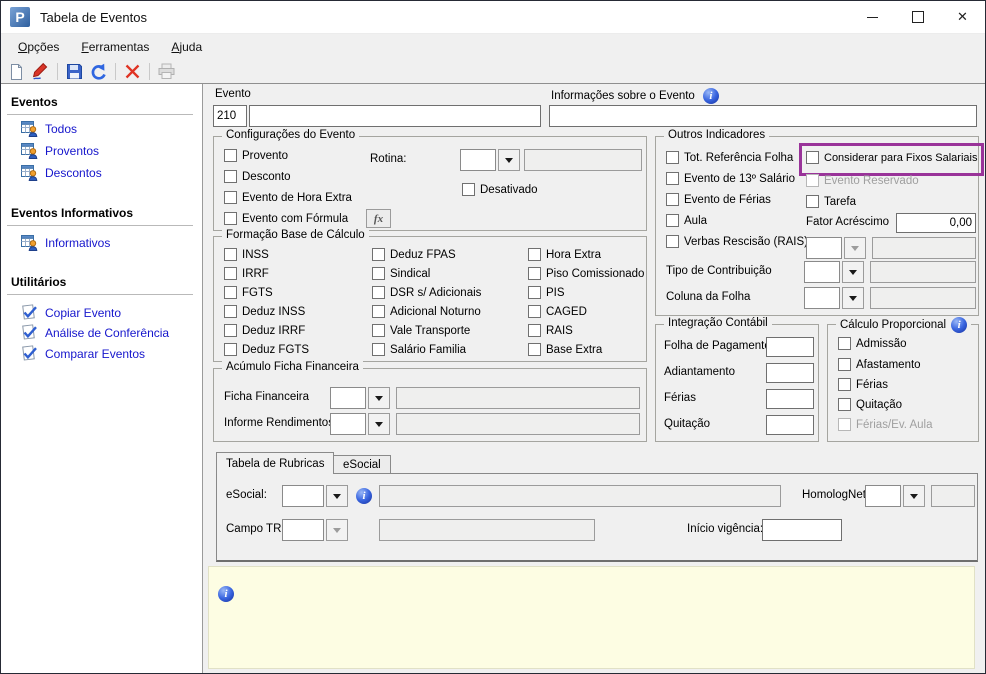 The width and height of the screenshot is (986, 674). I want to click on rescisao-combo-value, so click(824, 248).